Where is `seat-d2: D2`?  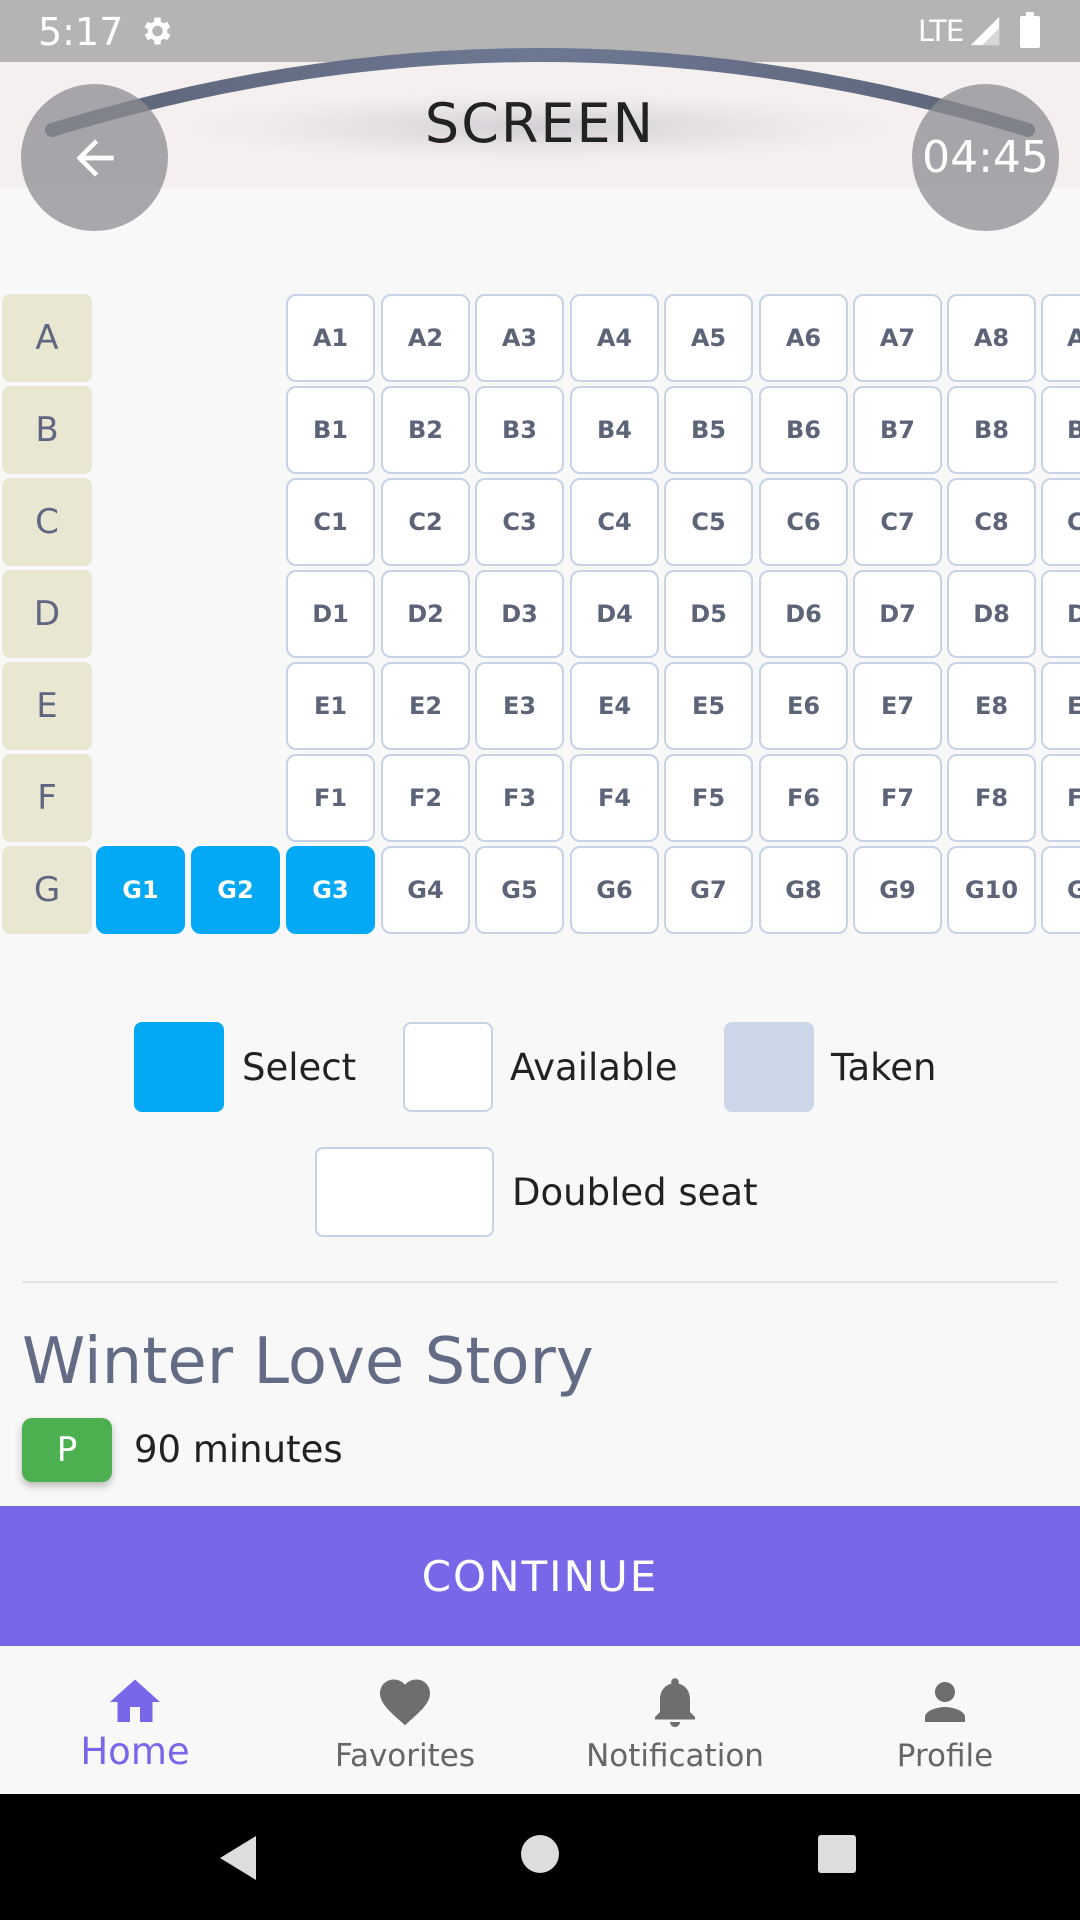 seat-d2: D2 is located at coordinates (425, 614).